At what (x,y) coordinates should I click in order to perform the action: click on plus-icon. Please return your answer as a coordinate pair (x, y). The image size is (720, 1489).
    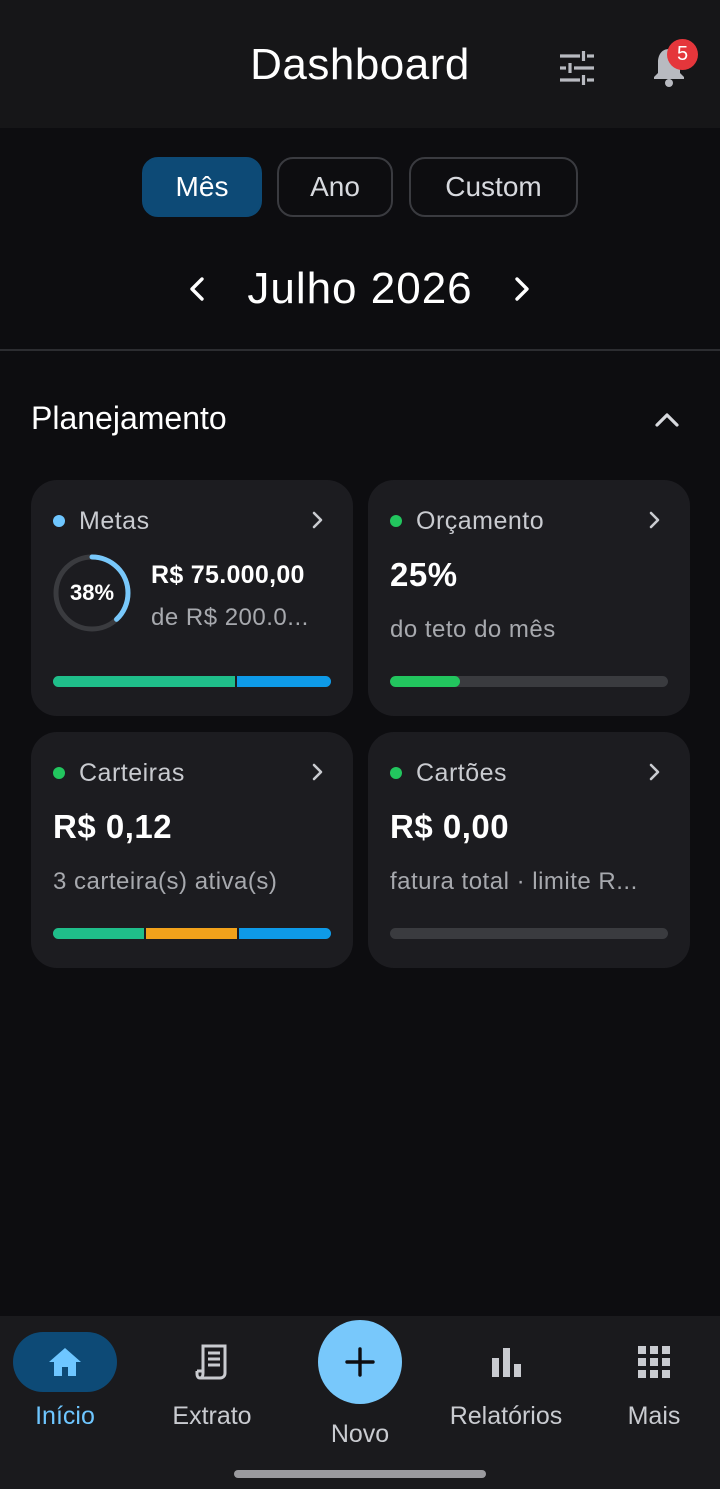
    Looking at the image, I should click on (360, 1362).